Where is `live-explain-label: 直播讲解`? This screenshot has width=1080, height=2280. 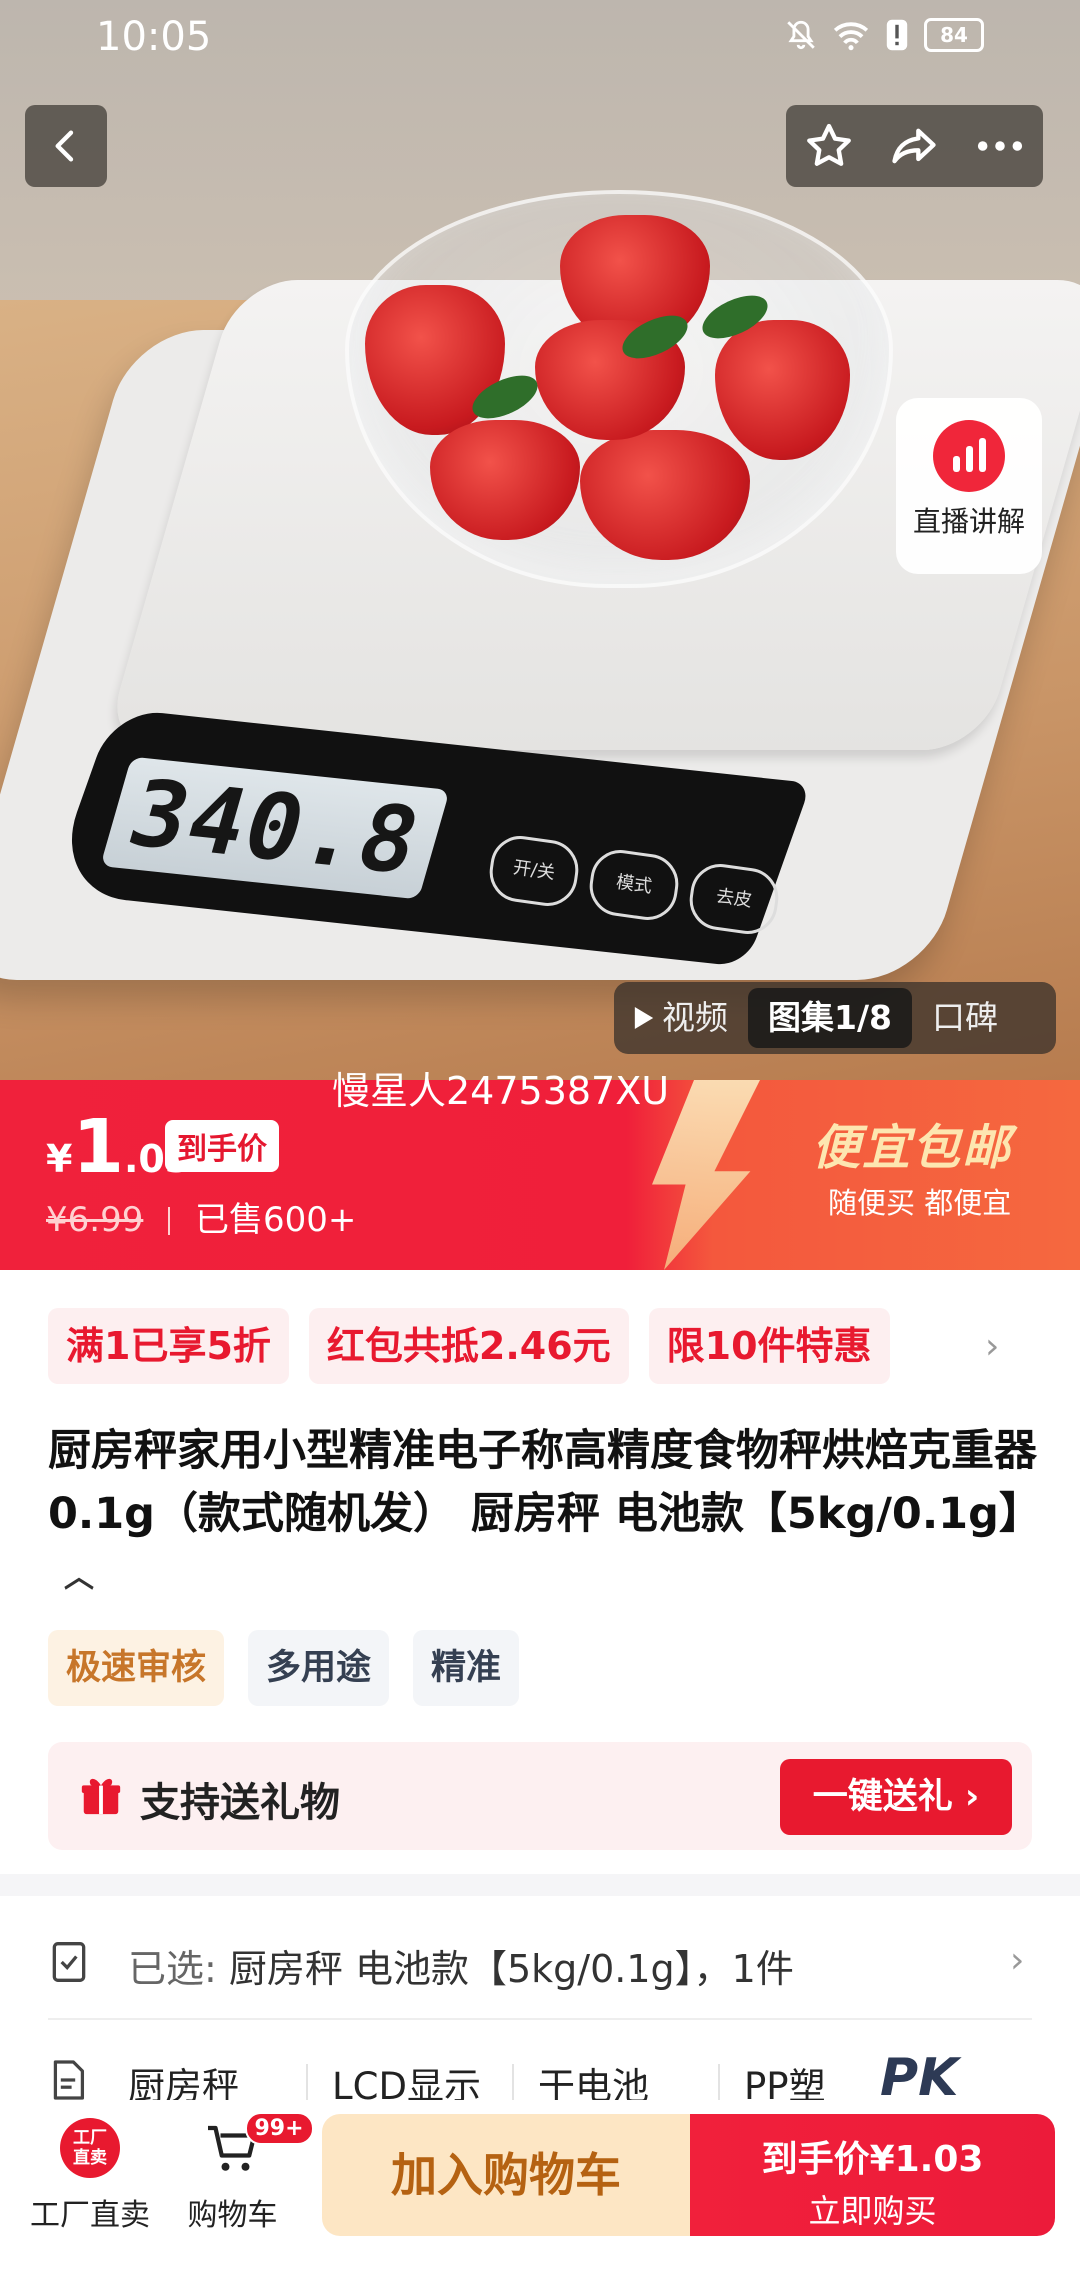 live-explain-label: 直播讲解 is located at coordinates (968, 521).